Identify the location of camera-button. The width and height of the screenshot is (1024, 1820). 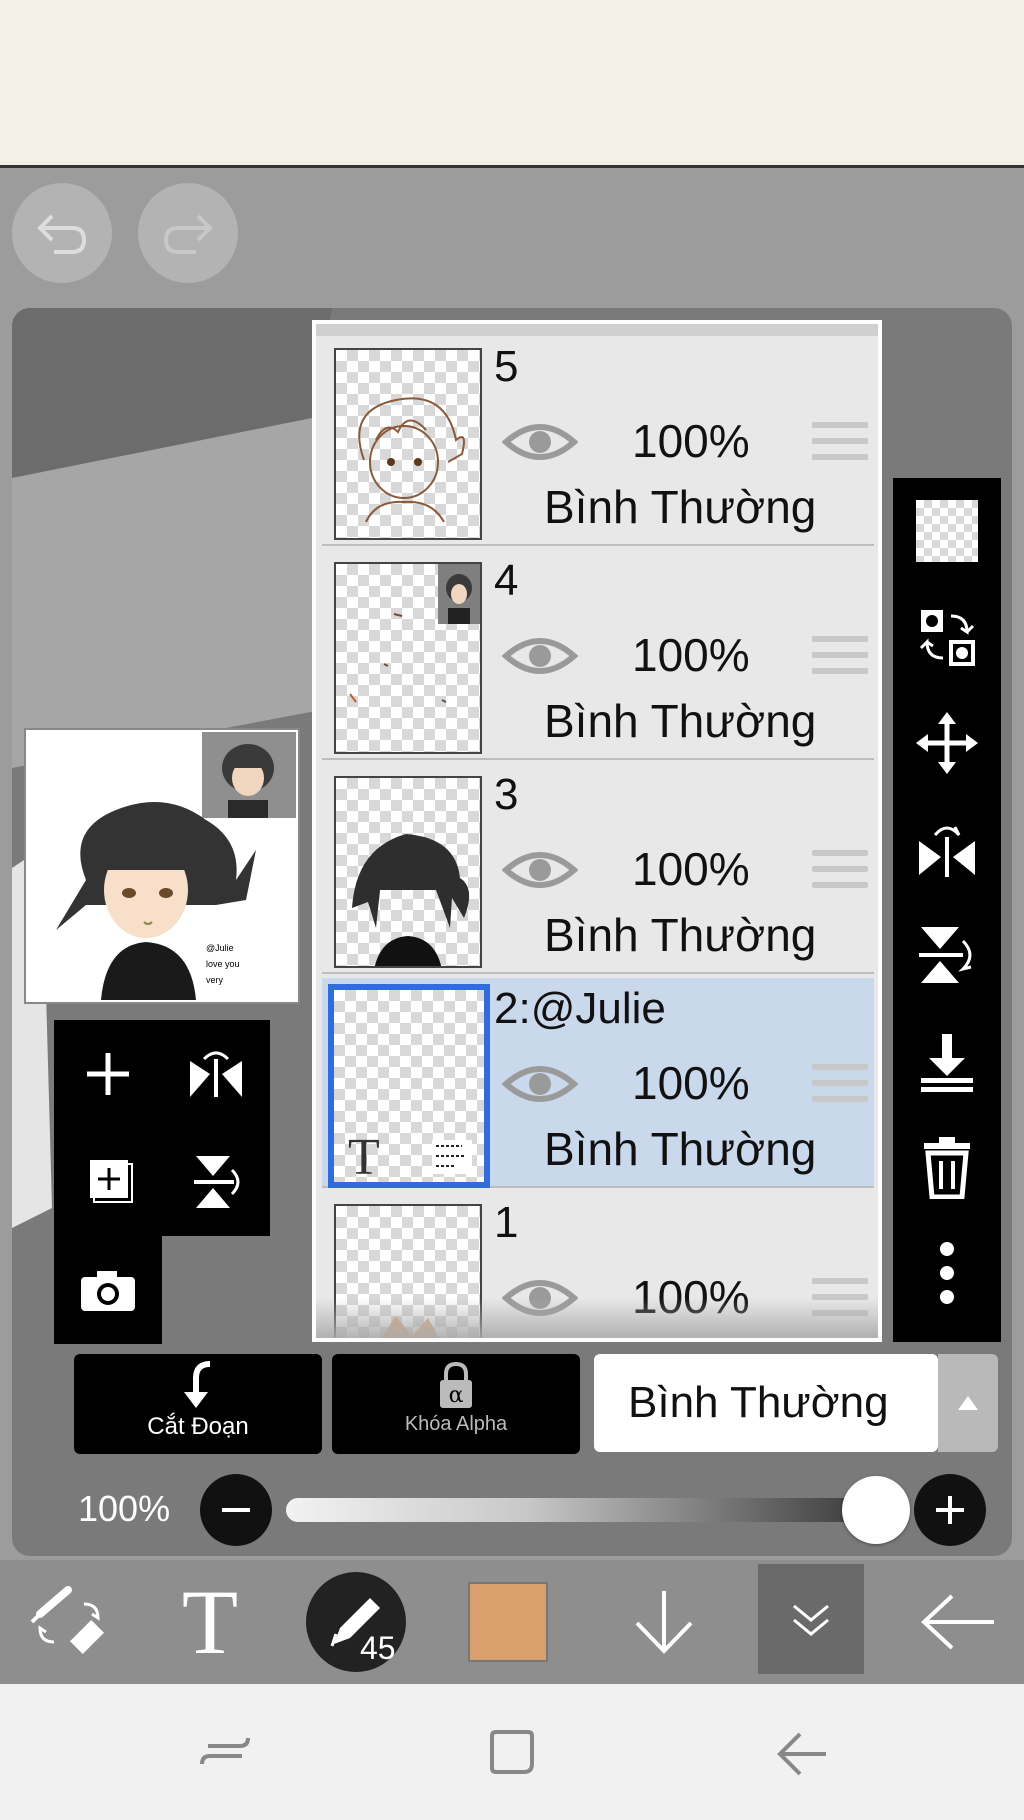
(108, 1290).